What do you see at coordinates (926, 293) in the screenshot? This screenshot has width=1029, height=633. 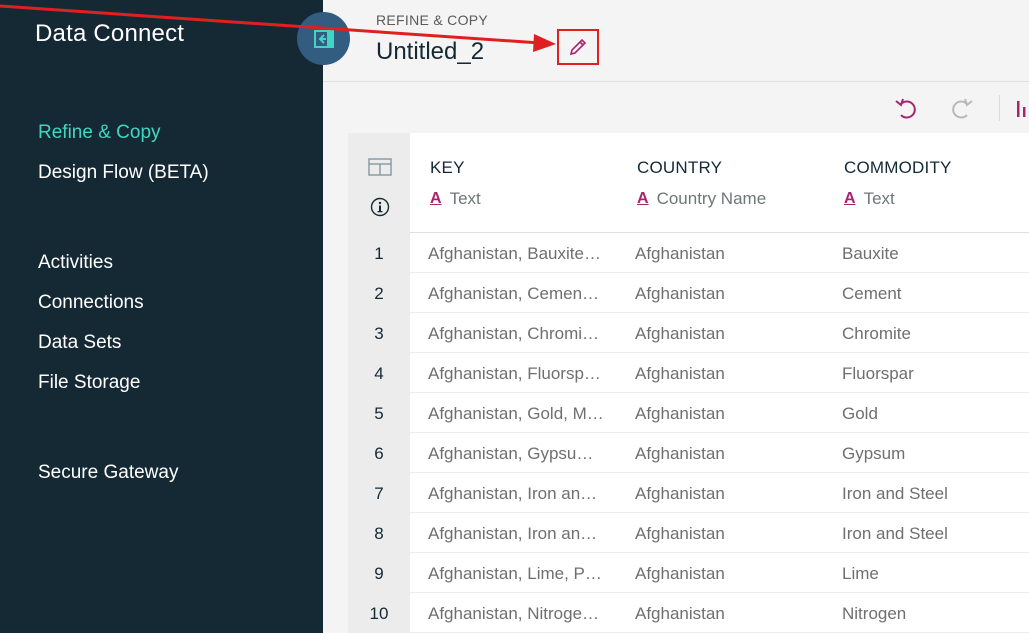 I see `cell-commodity: Cement` at bounding box center [926, 293].